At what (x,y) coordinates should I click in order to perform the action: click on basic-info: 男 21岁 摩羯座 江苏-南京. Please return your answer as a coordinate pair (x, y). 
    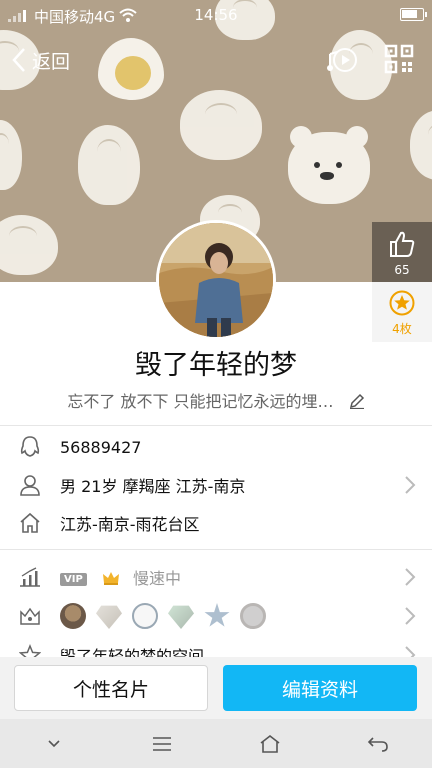
    Looking at the image, I should click on (153, 486).